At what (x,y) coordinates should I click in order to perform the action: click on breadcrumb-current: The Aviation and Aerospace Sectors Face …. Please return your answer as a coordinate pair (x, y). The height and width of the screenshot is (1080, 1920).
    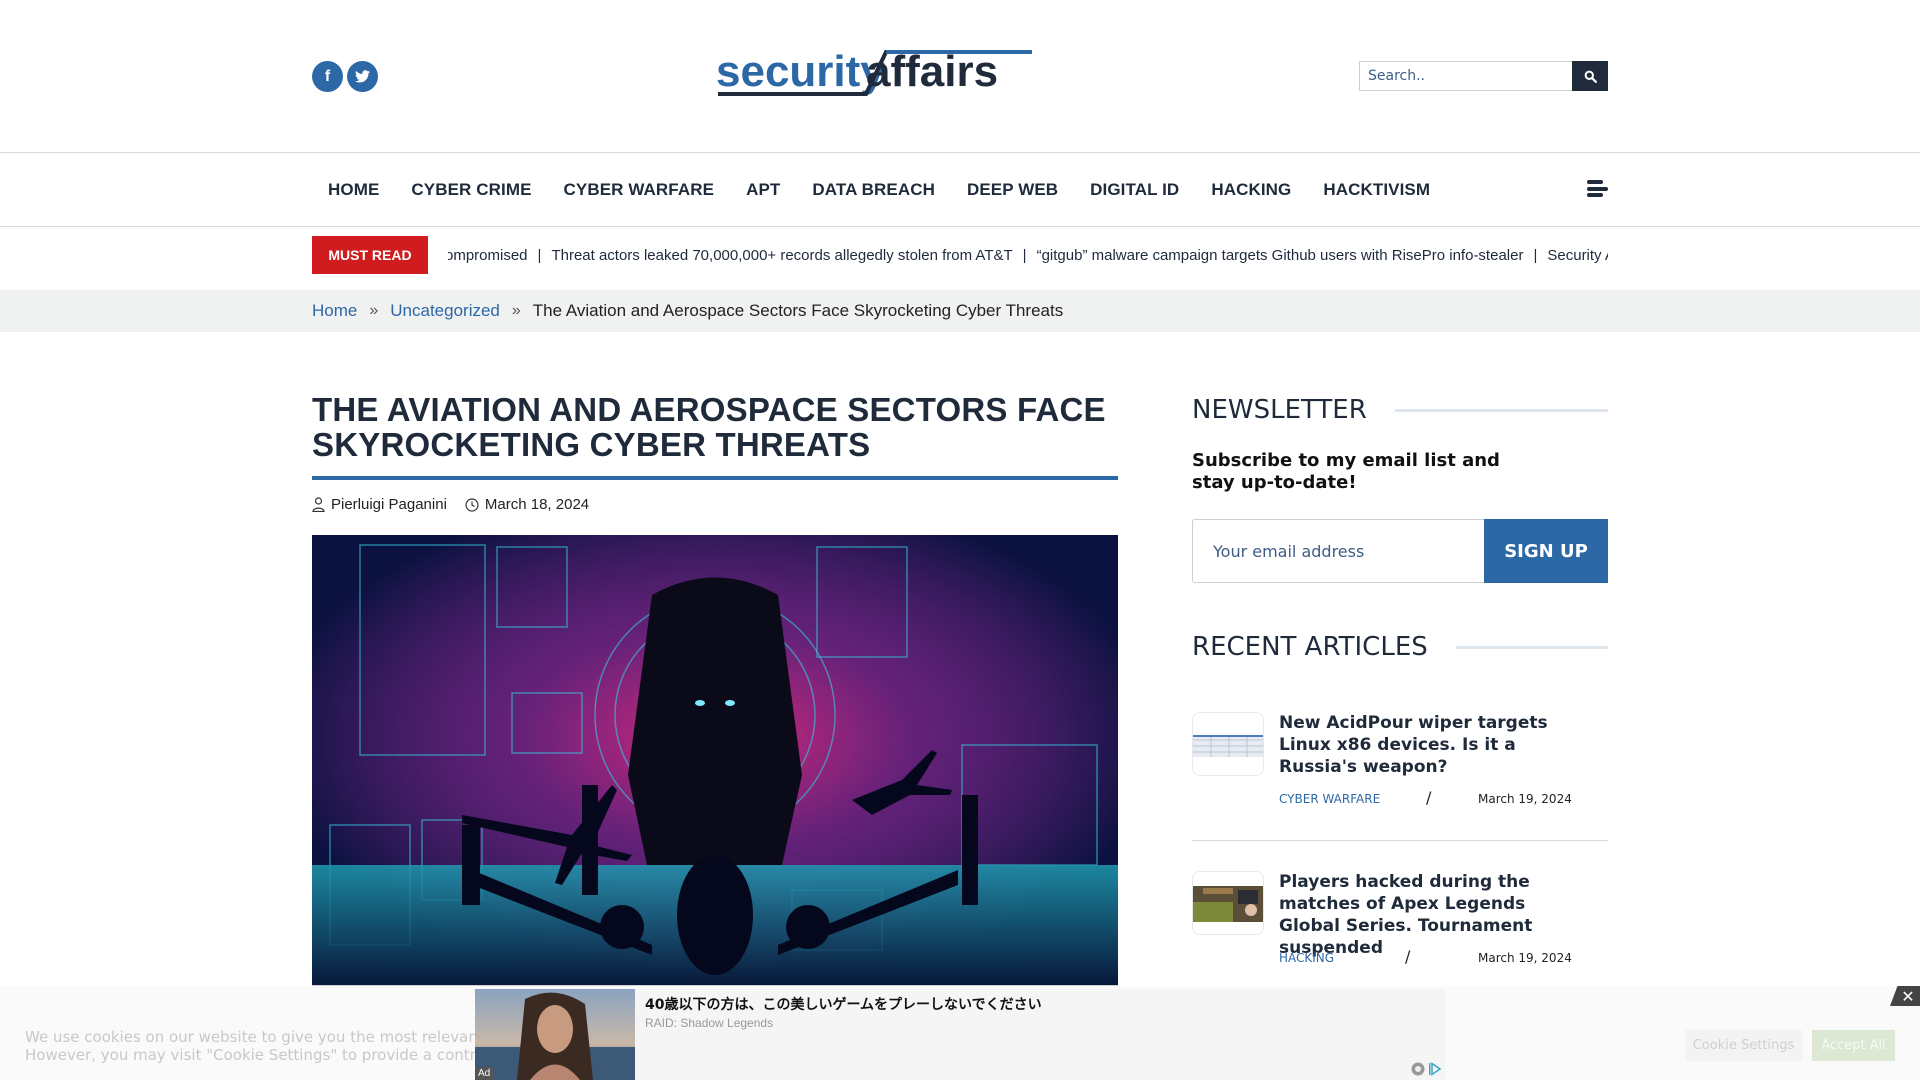
    Looking at the image, I should click on (798, 310).